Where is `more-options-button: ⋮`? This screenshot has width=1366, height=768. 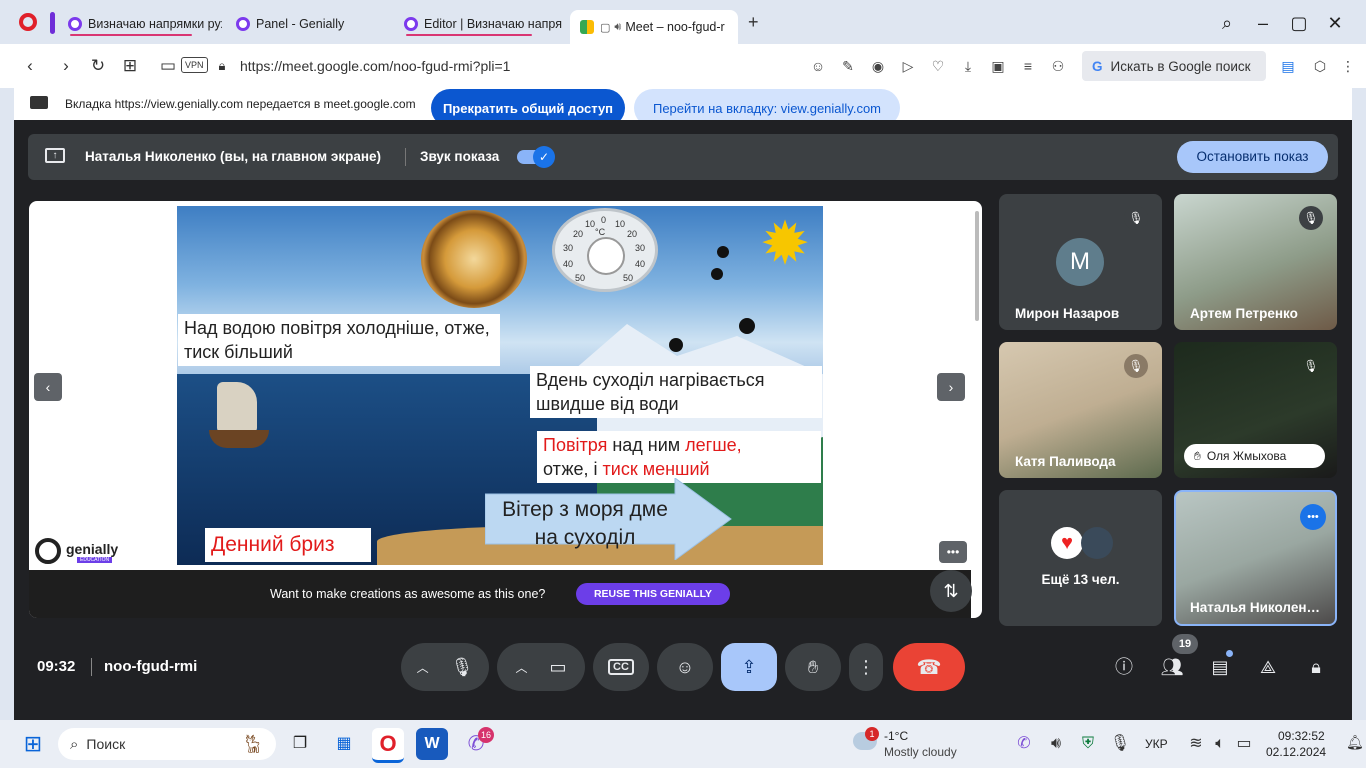
more-options-button: ⋮ is located at coordinates (866, 667).